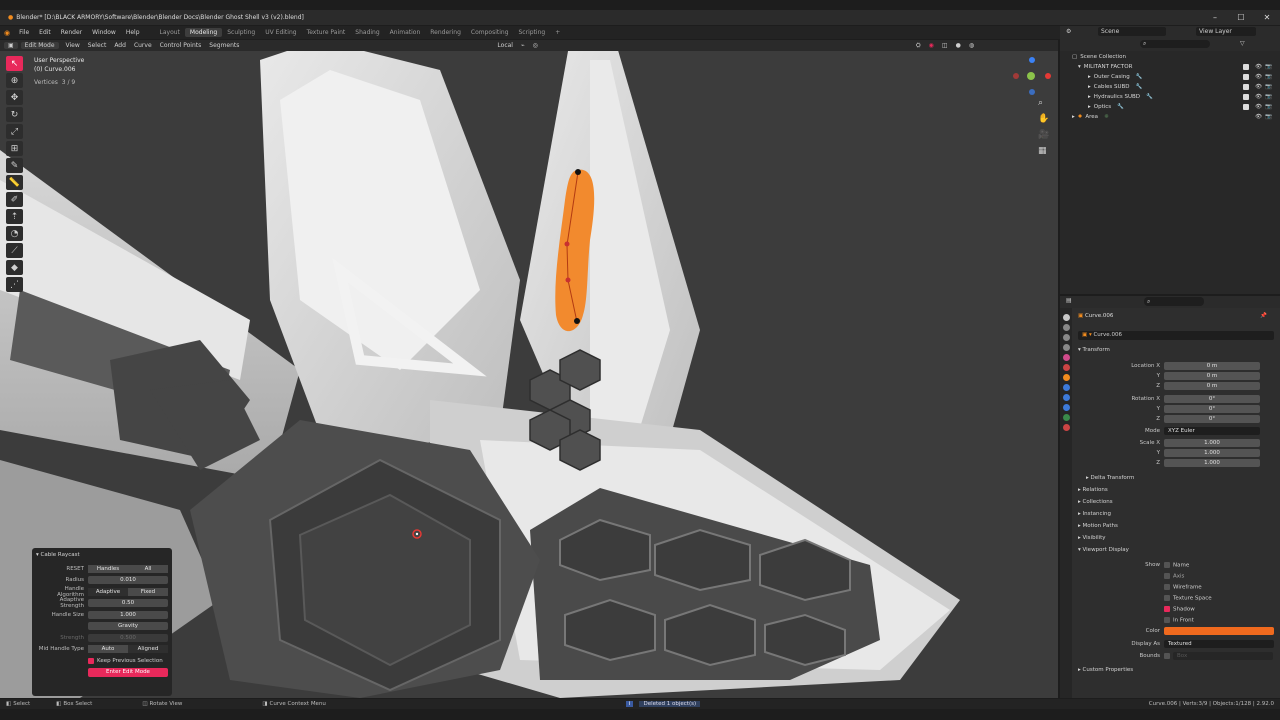  What do you see at coordinates (523, 45) in the screenshot?
I see `snap-icon: ⌁` at bounding box center [523, 45].